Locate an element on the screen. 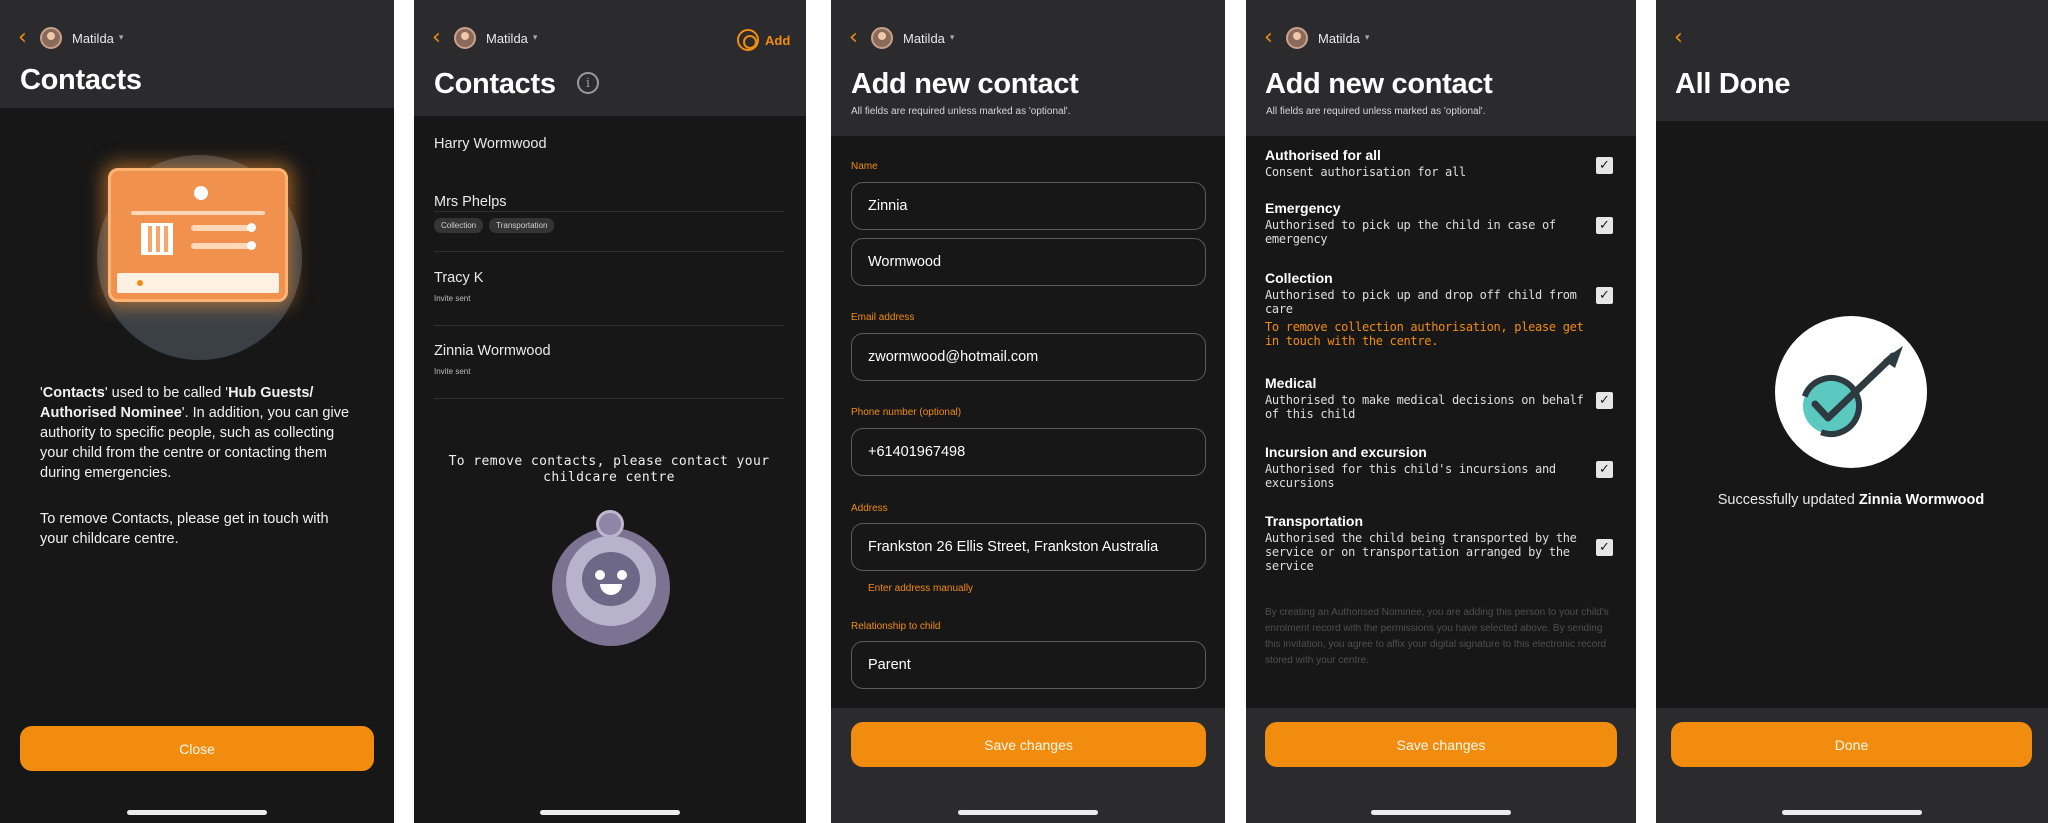  first-name-field: Zinnia is located at coordinates (1028, 206).